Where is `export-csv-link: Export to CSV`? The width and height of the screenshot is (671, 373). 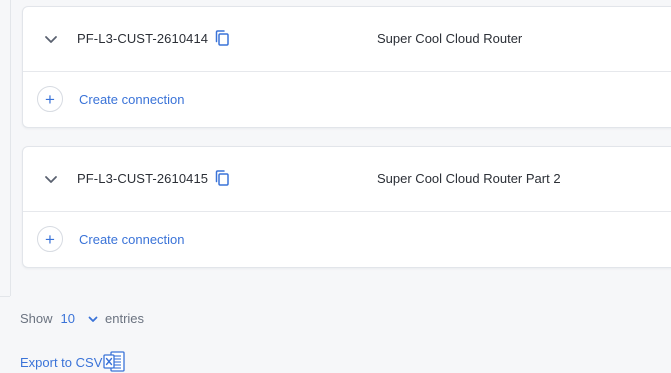 export-csv-link: Export to CSV is located at coordinates (61, 362).